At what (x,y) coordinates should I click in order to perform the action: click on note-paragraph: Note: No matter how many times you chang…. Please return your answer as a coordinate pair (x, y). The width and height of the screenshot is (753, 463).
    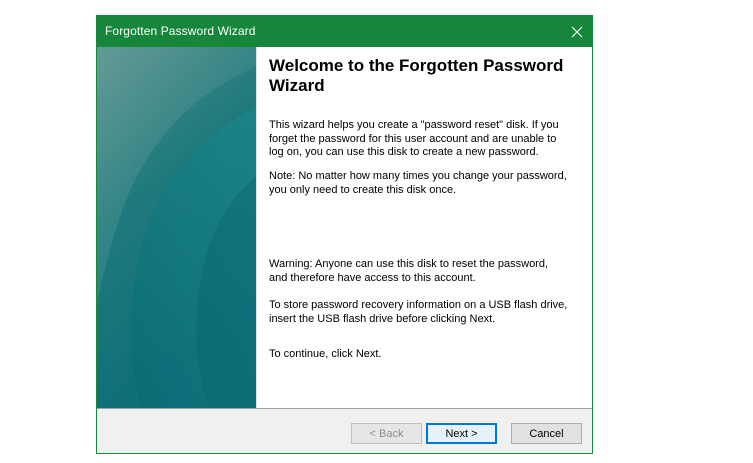
    Looking at the image, I should click on (418, 183).